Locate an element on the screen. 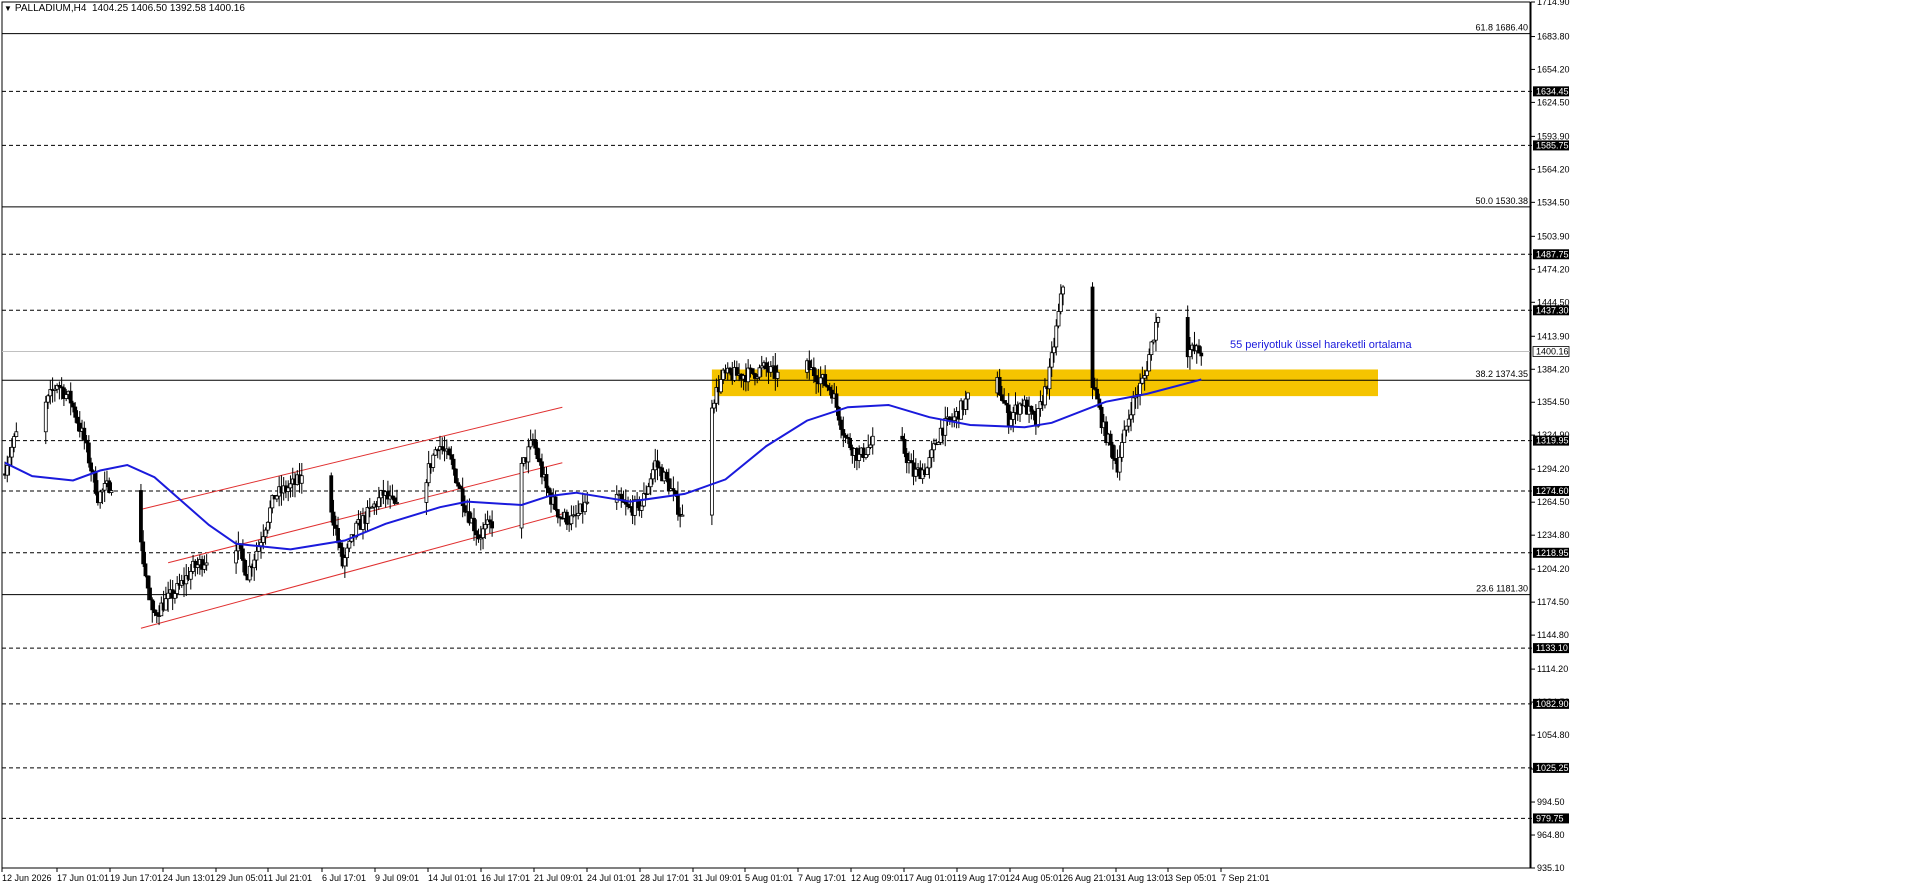 The height and width of the screenshot is (893, 1916). time-tick-label: 31 Aug 13:01 is located at coordinates (1142, 878).